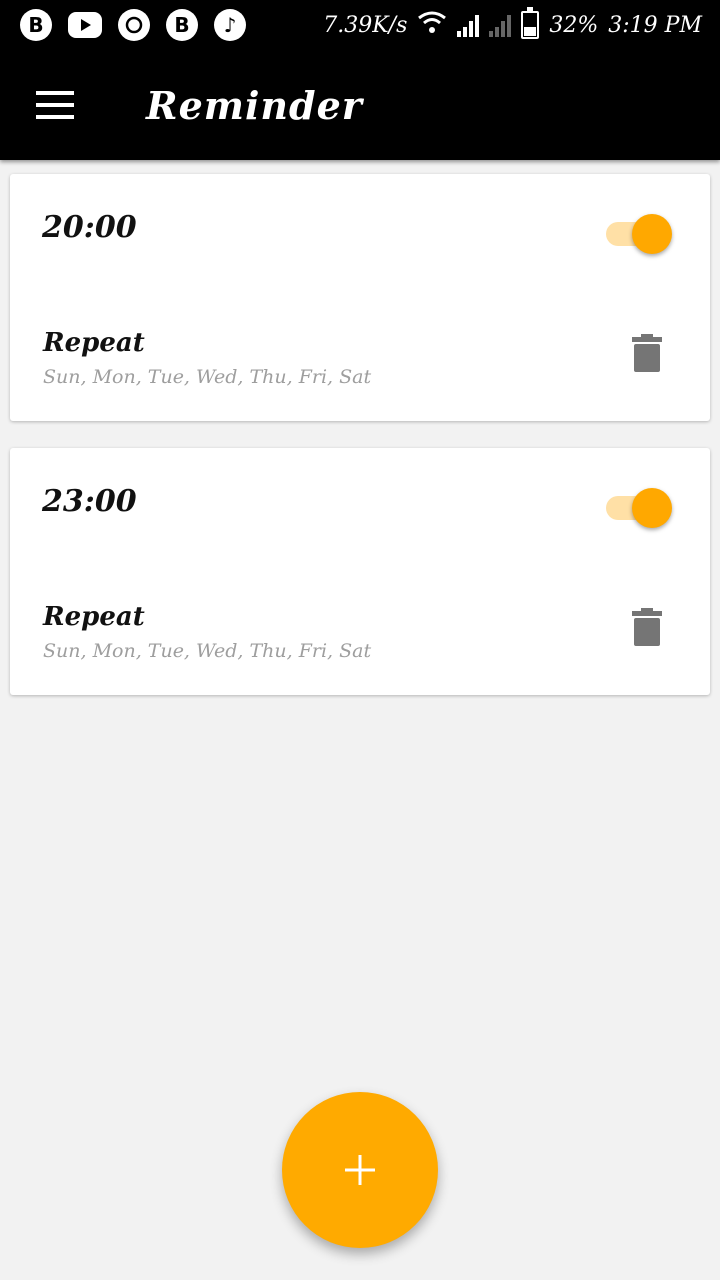  I want to click on status-indicators: 7.39K/s 32% 3:19 PM, so click(512, 23).